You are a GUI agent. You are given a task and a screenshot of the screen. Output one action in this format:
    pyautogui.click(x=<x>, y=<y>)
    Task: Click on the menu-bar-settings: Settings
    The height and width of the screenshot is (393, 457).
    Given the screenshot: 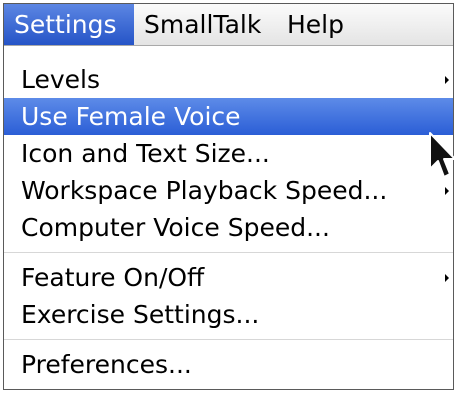 What is the action you would take?
    pyautogui.click(x=69, y=24)
    